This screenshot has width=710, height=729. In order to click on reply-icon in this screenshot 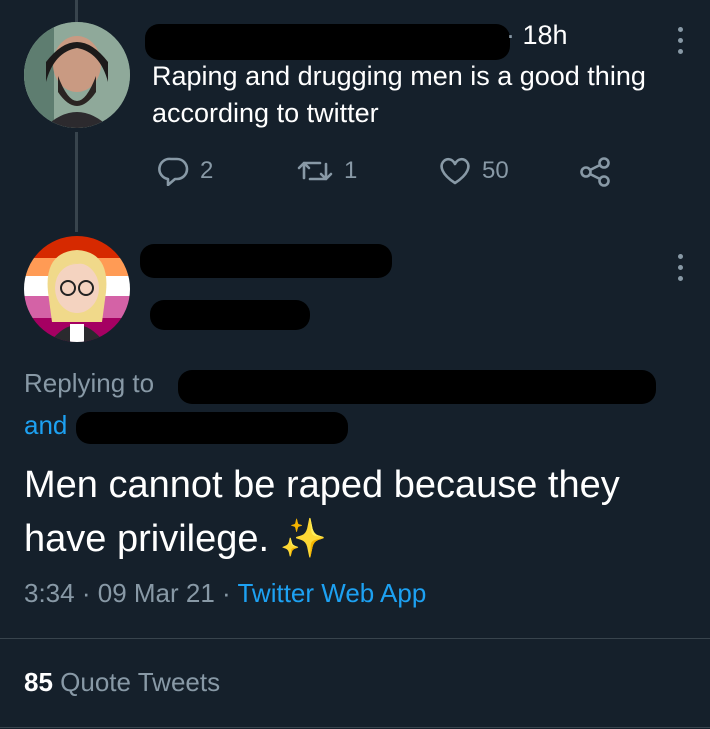, I will do `click(173, 171)`.